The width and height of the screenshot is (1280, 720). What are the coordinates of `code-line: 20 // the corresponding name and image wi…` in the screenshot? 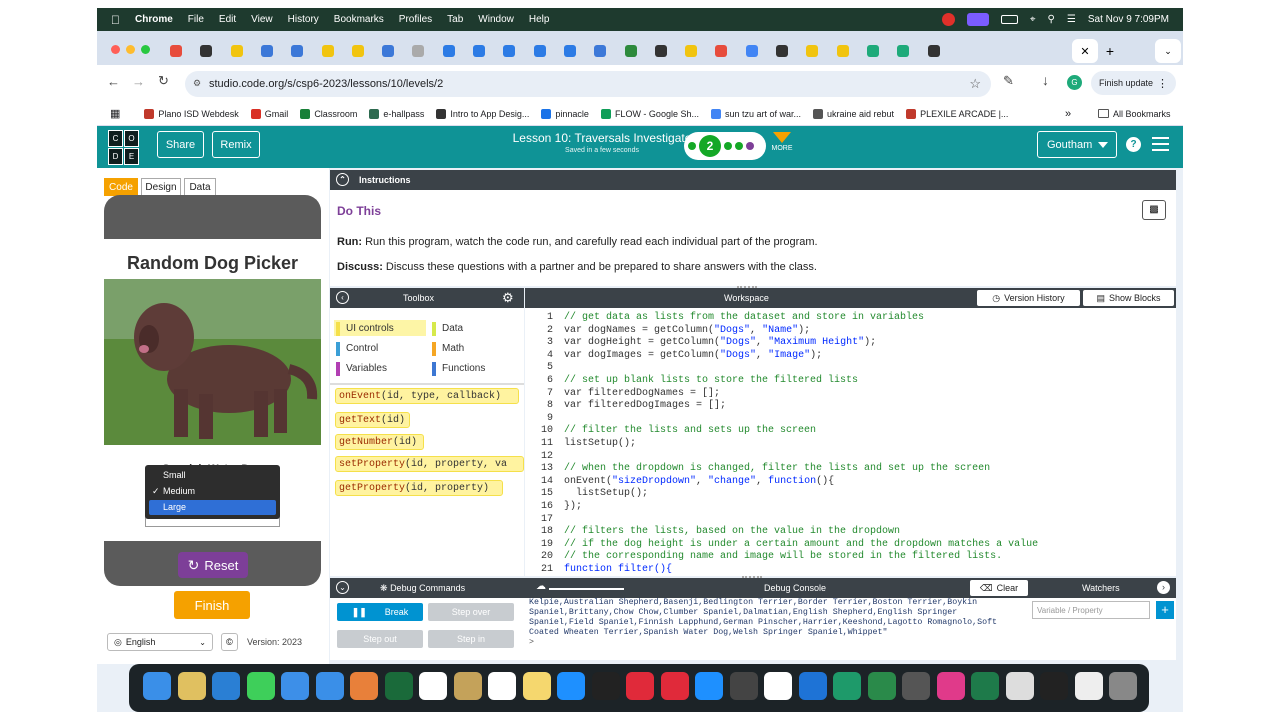 It's located at (763, 556).